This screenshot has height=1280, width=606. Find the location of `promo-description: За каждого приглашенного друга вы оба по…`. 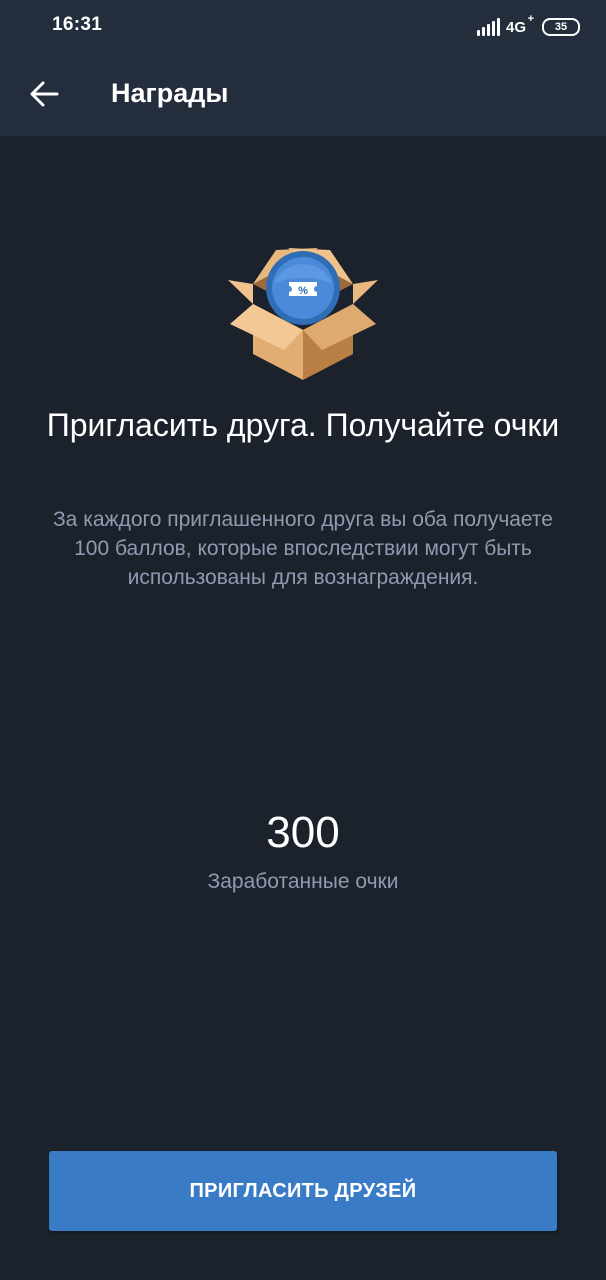

promo-description: За каждого приглашенного друга вы оба по… is located at coordinates (303, 548).